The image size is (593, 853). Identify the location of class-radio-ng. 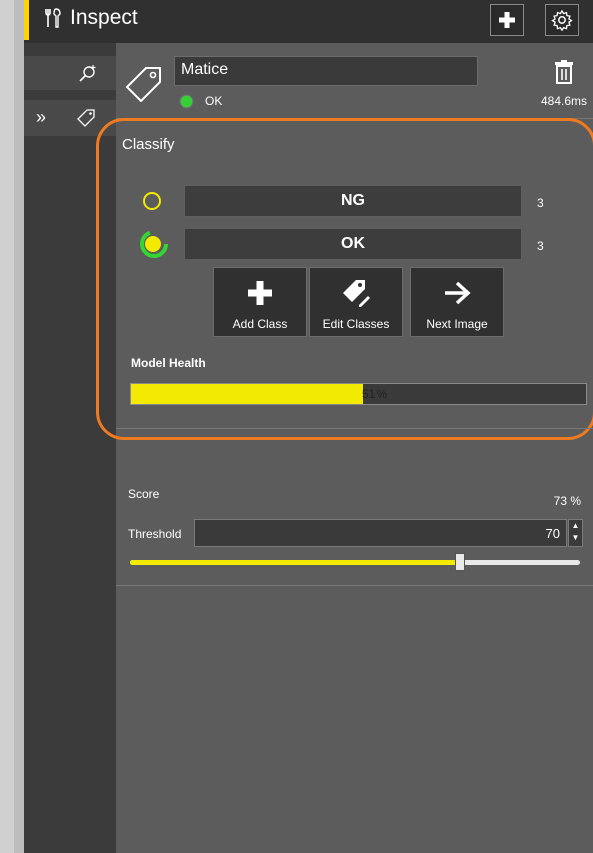
(152, 201).